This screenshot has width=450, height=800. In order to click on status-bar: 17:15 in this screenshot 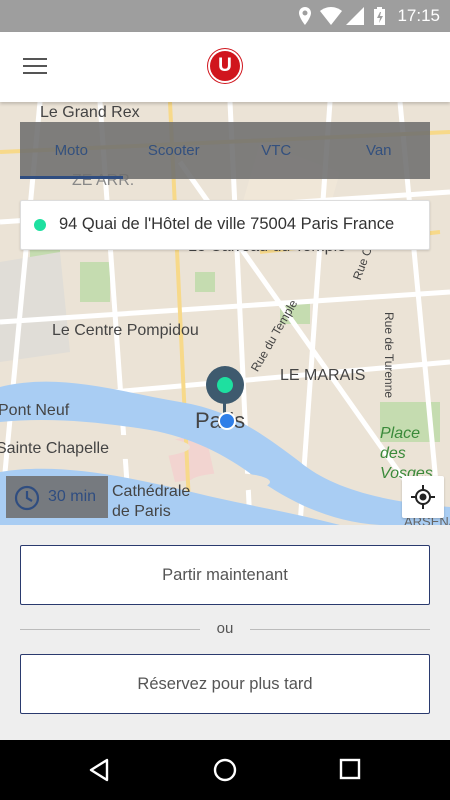, I will do `click(225, 16)`.